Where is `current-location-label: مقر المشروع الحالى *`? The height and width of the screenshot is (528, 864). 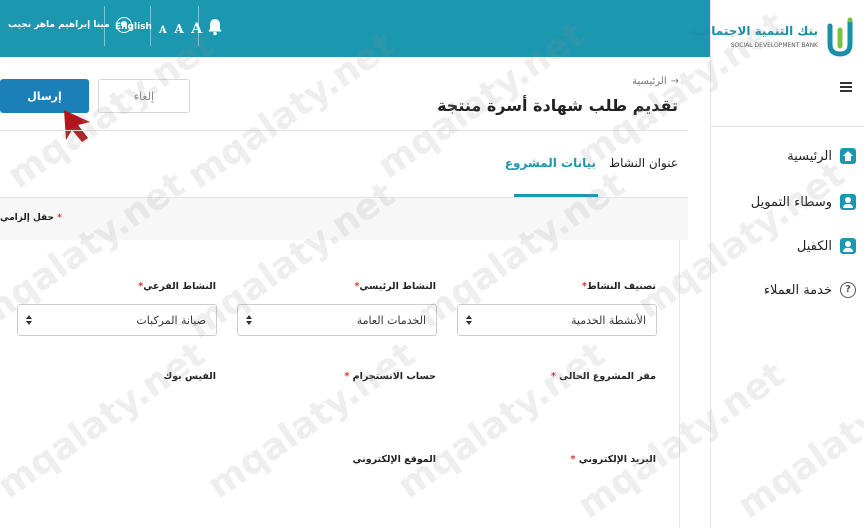 current-location-label: مقر المشروع الحالى * is located at coordinates (603, 376).